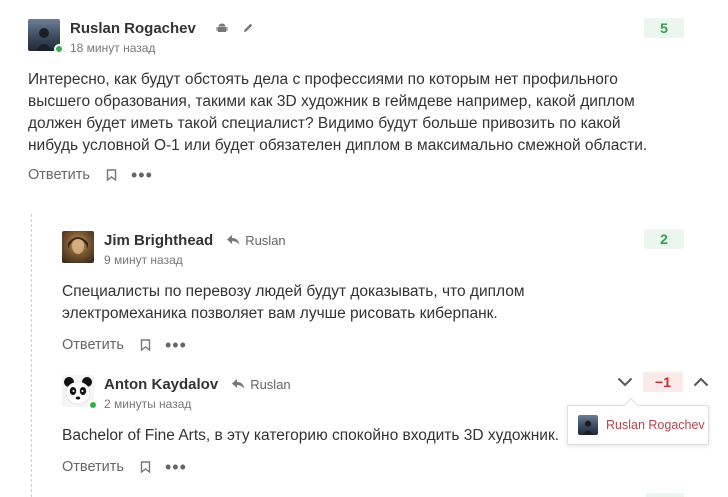  Describe the element at coordinates (664, 28) in the screenshot. I see `comment-score: 5` at that location.